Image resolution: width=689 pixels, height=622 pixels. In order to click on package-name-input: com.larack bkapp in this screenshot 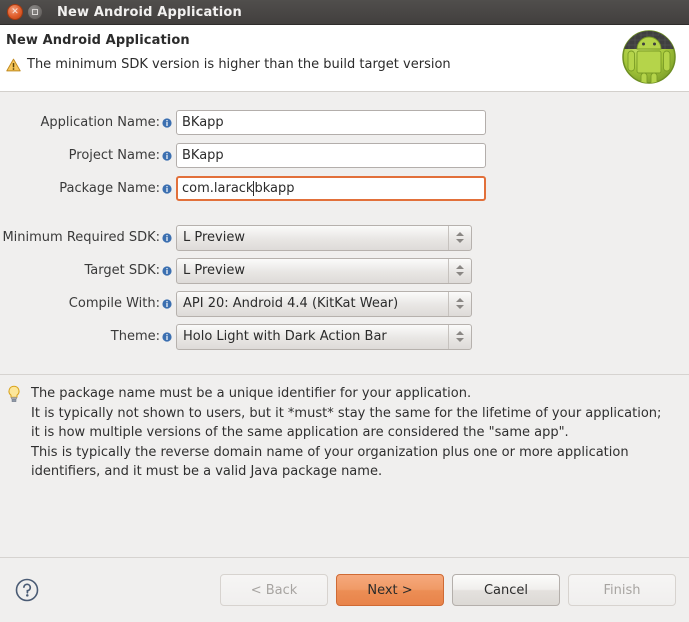, I will do `click(331, 188)`.